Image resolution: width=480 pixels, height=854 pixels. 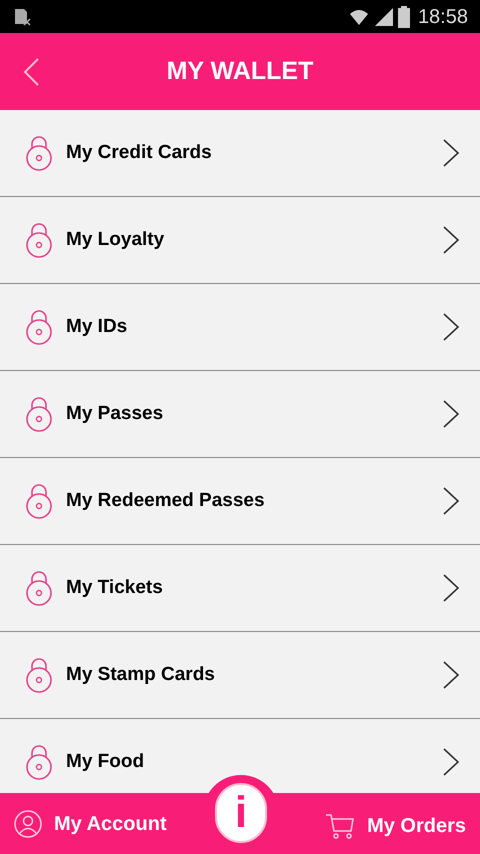 I want to click on wallet-list-item: My Passes, so click(x=240, y=414).